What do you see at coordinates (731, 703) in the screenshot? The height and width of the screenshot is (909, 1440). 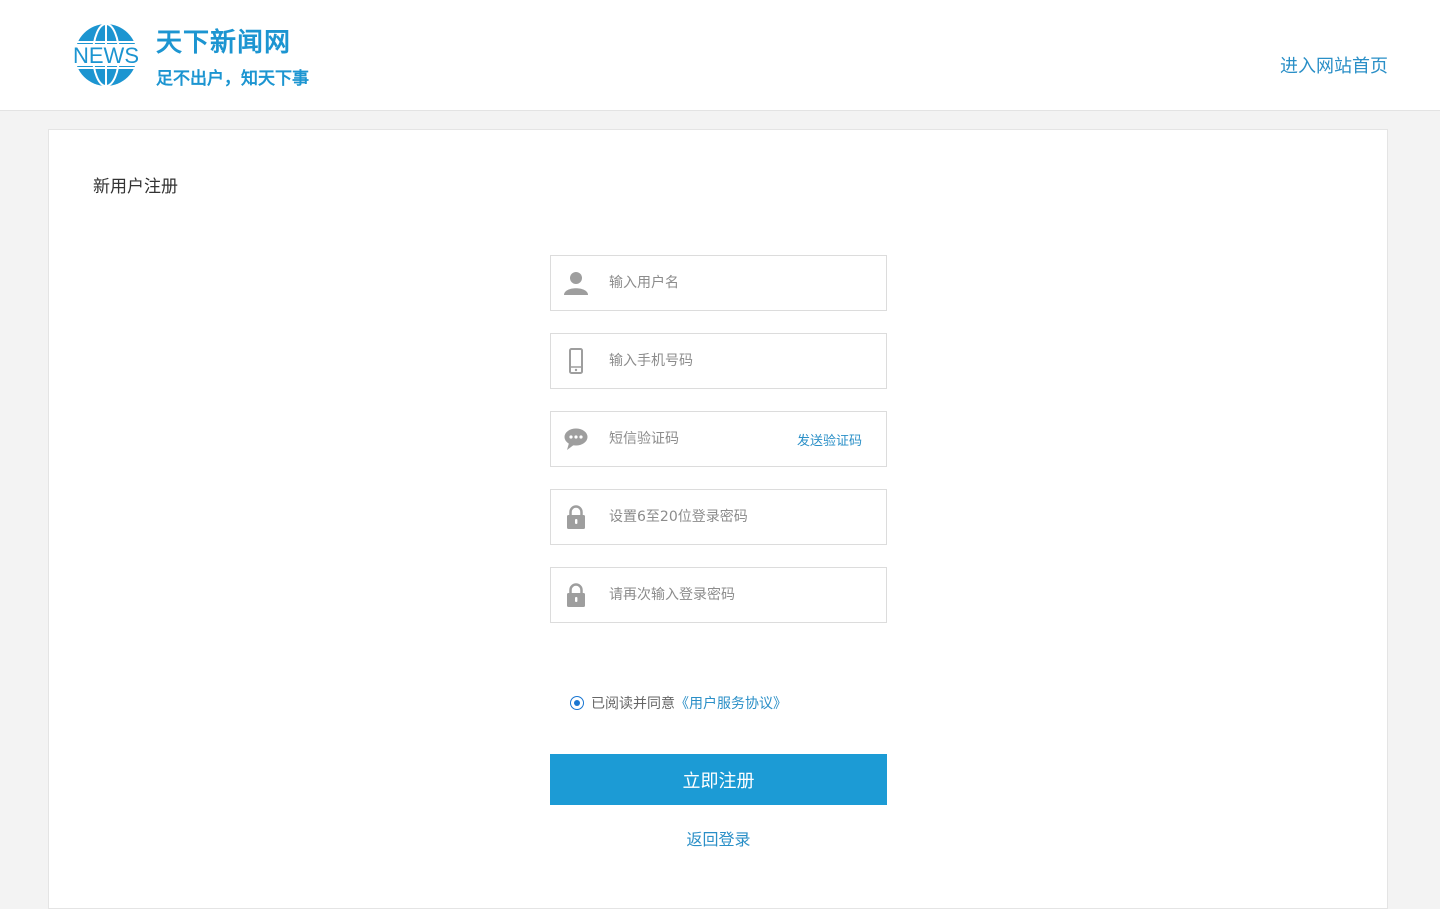 I see `service-agreement-link: 《用户服务协议》` at bounding box center [731, 703].